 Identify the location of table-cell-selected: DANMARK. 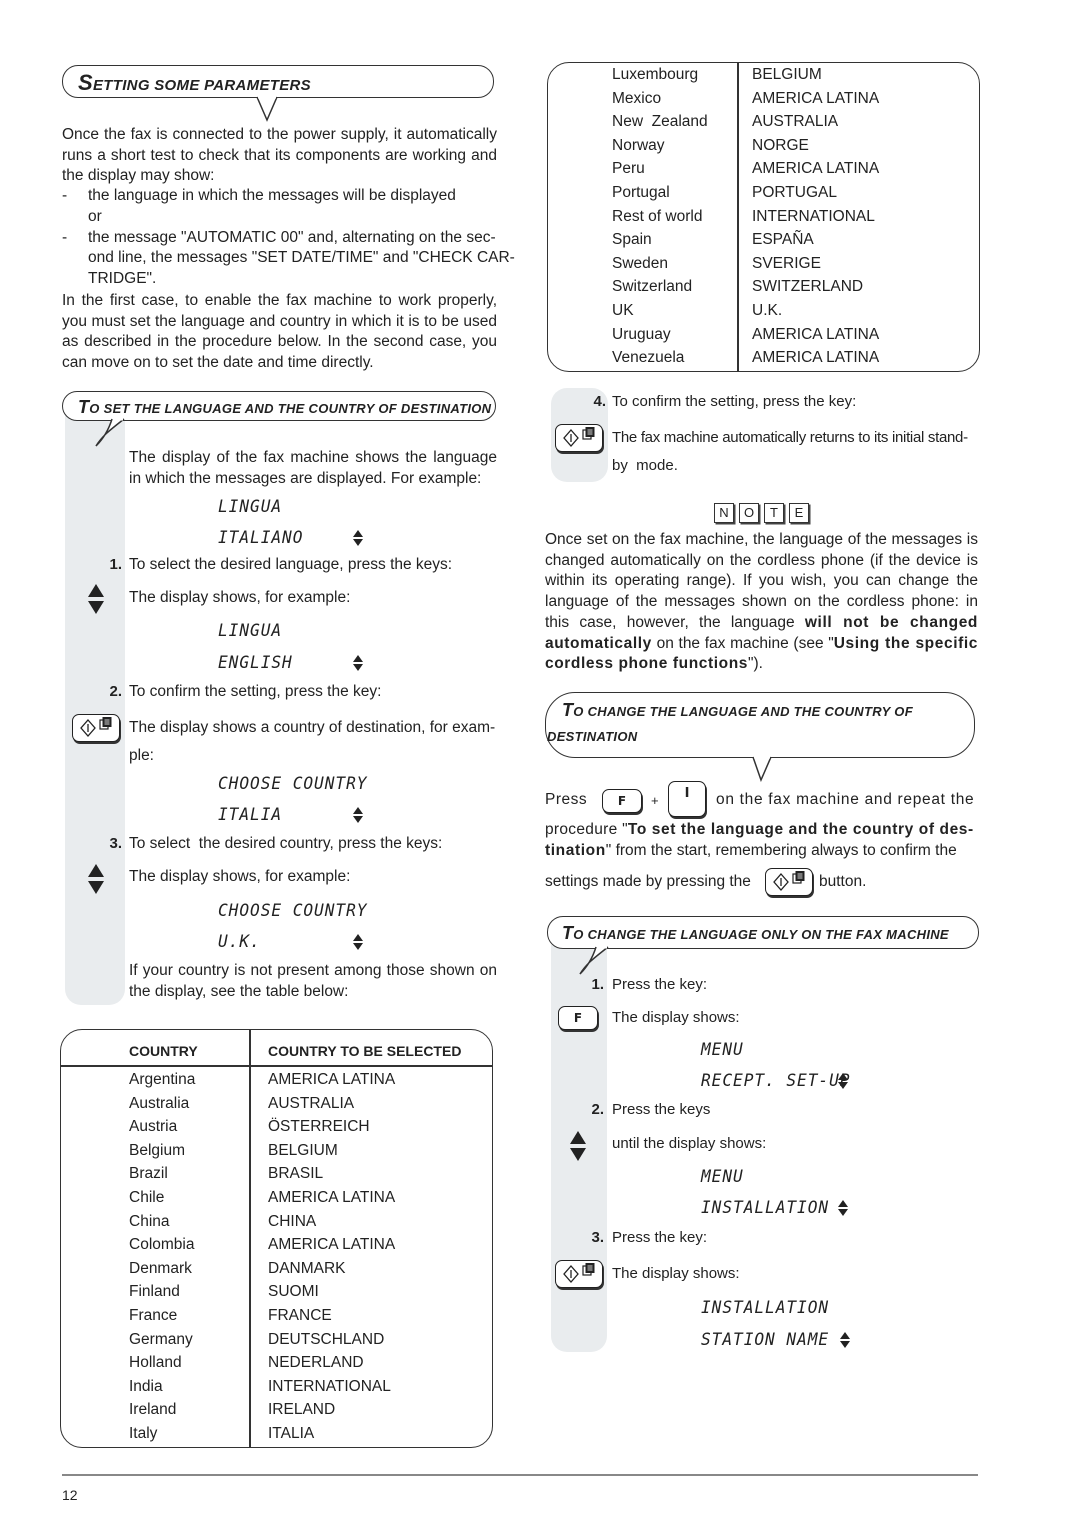
(307, 1268).